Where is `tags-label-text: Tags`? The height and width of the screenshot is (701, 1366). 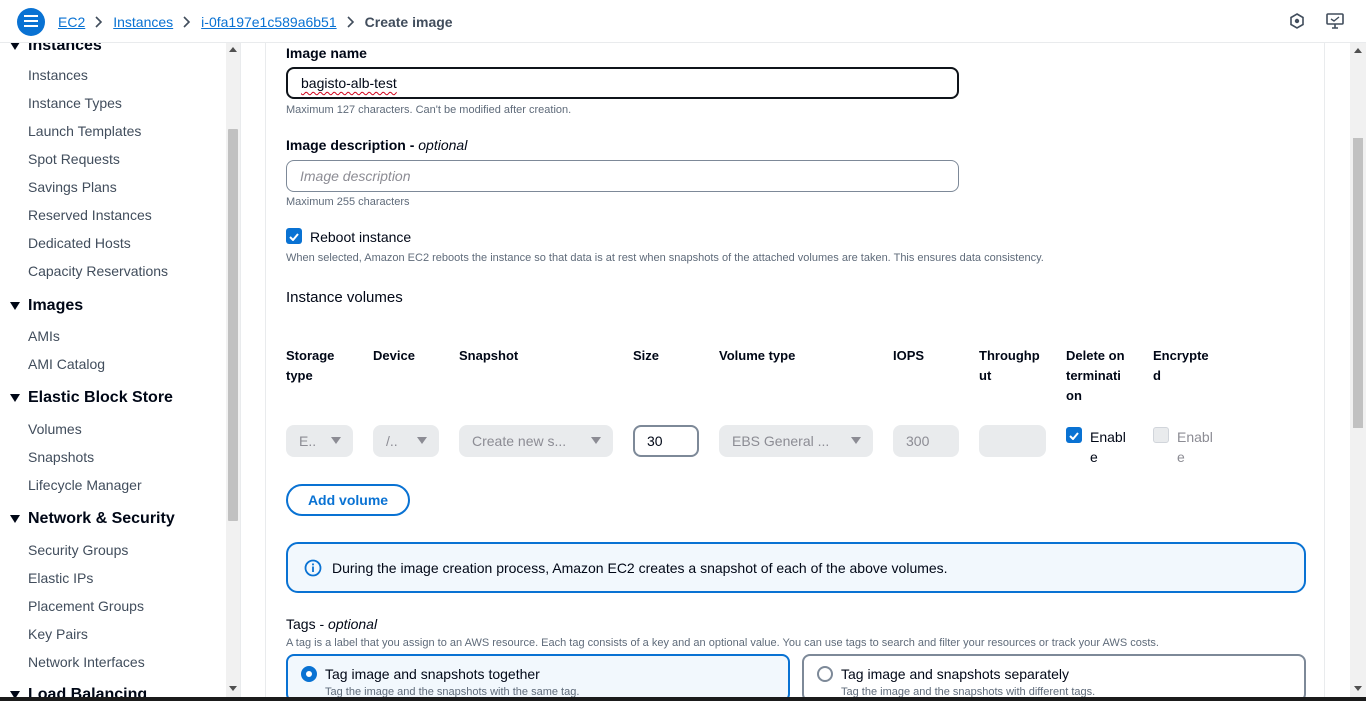
tags-label-text: Tags is located at coordinates (301, 624).